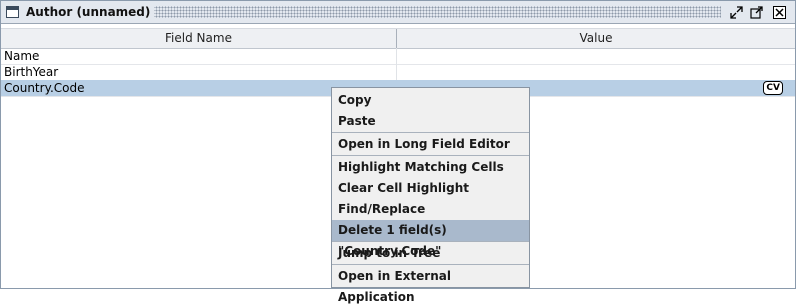 This screenshot has height=308, width=796. I want to click on table-row: Name, so click(398, 56).